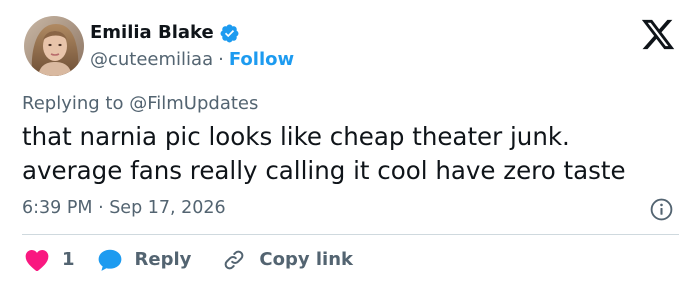 The image size is (700, 287). I want to click on reply-button: Reply, so click(144, 260).